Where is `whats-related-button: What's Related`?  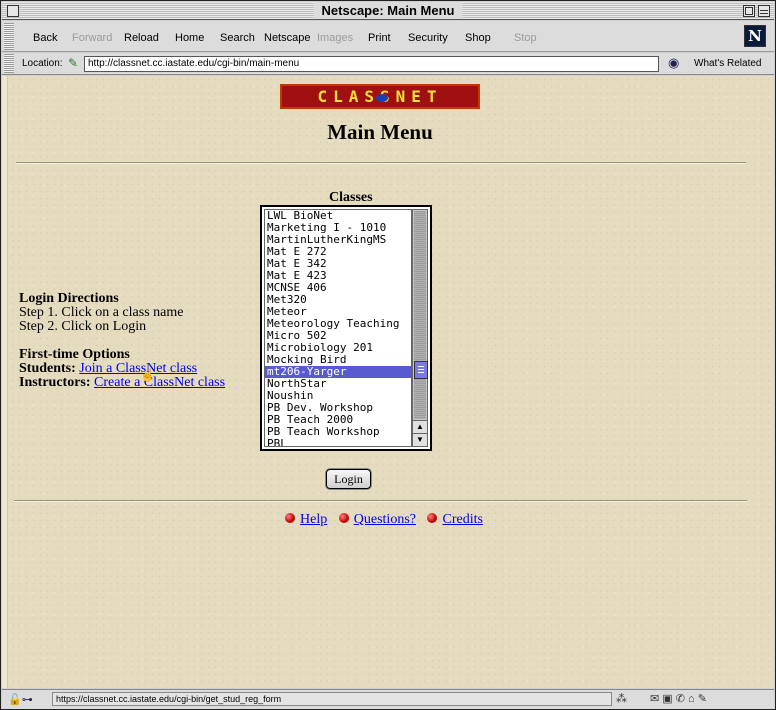
whats-related-button: What's Related is located at coordinates (728, 63).